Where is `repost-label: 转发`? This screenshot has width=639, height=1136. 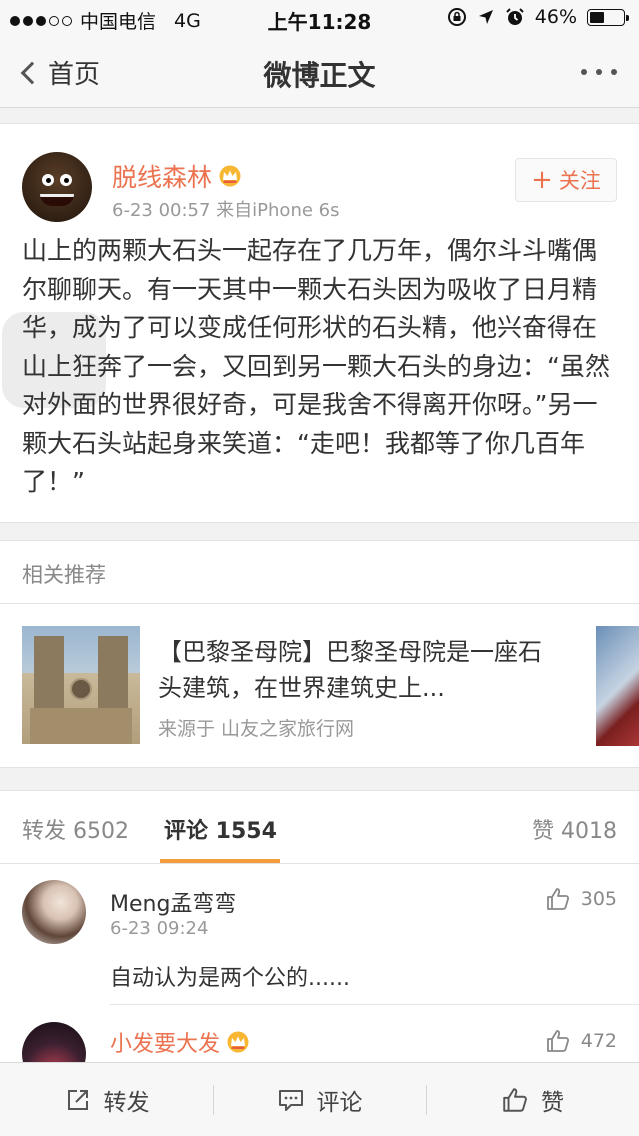
repost-label: 转发 is located at coordinates (126, 1103).